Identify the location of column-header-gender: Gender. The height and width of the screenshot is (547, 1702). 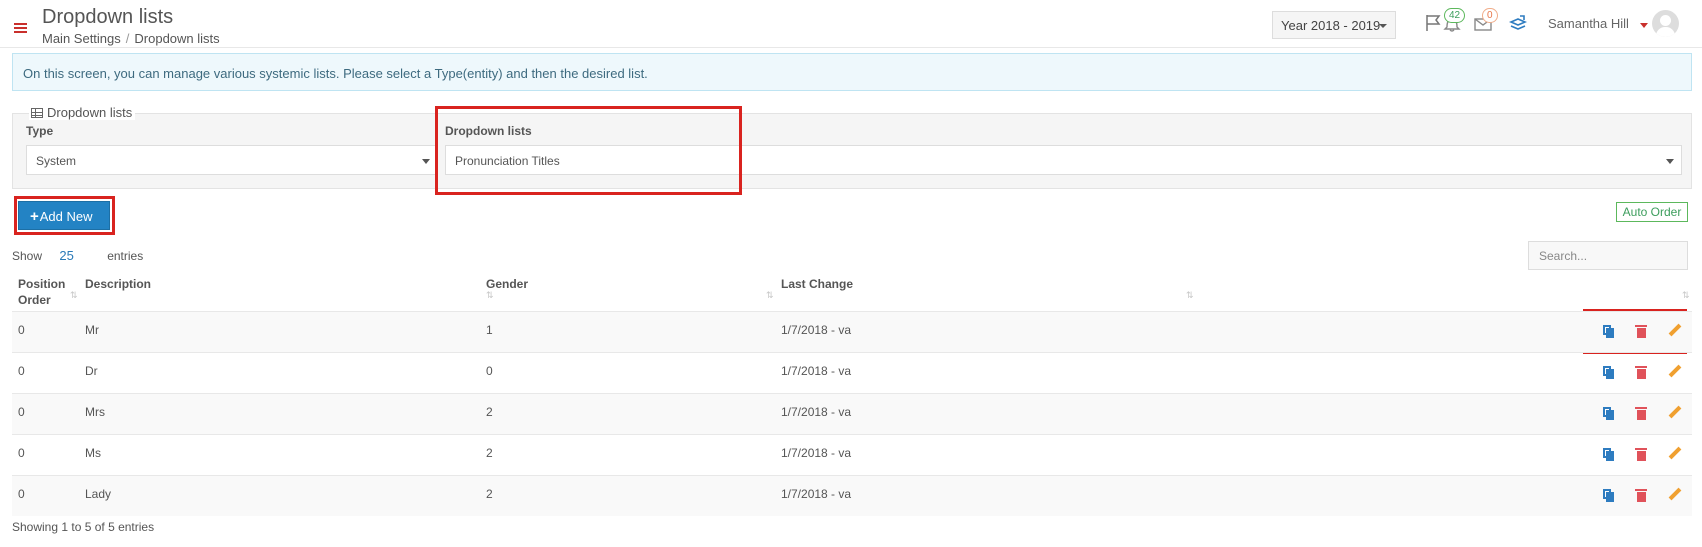
(507, 284).